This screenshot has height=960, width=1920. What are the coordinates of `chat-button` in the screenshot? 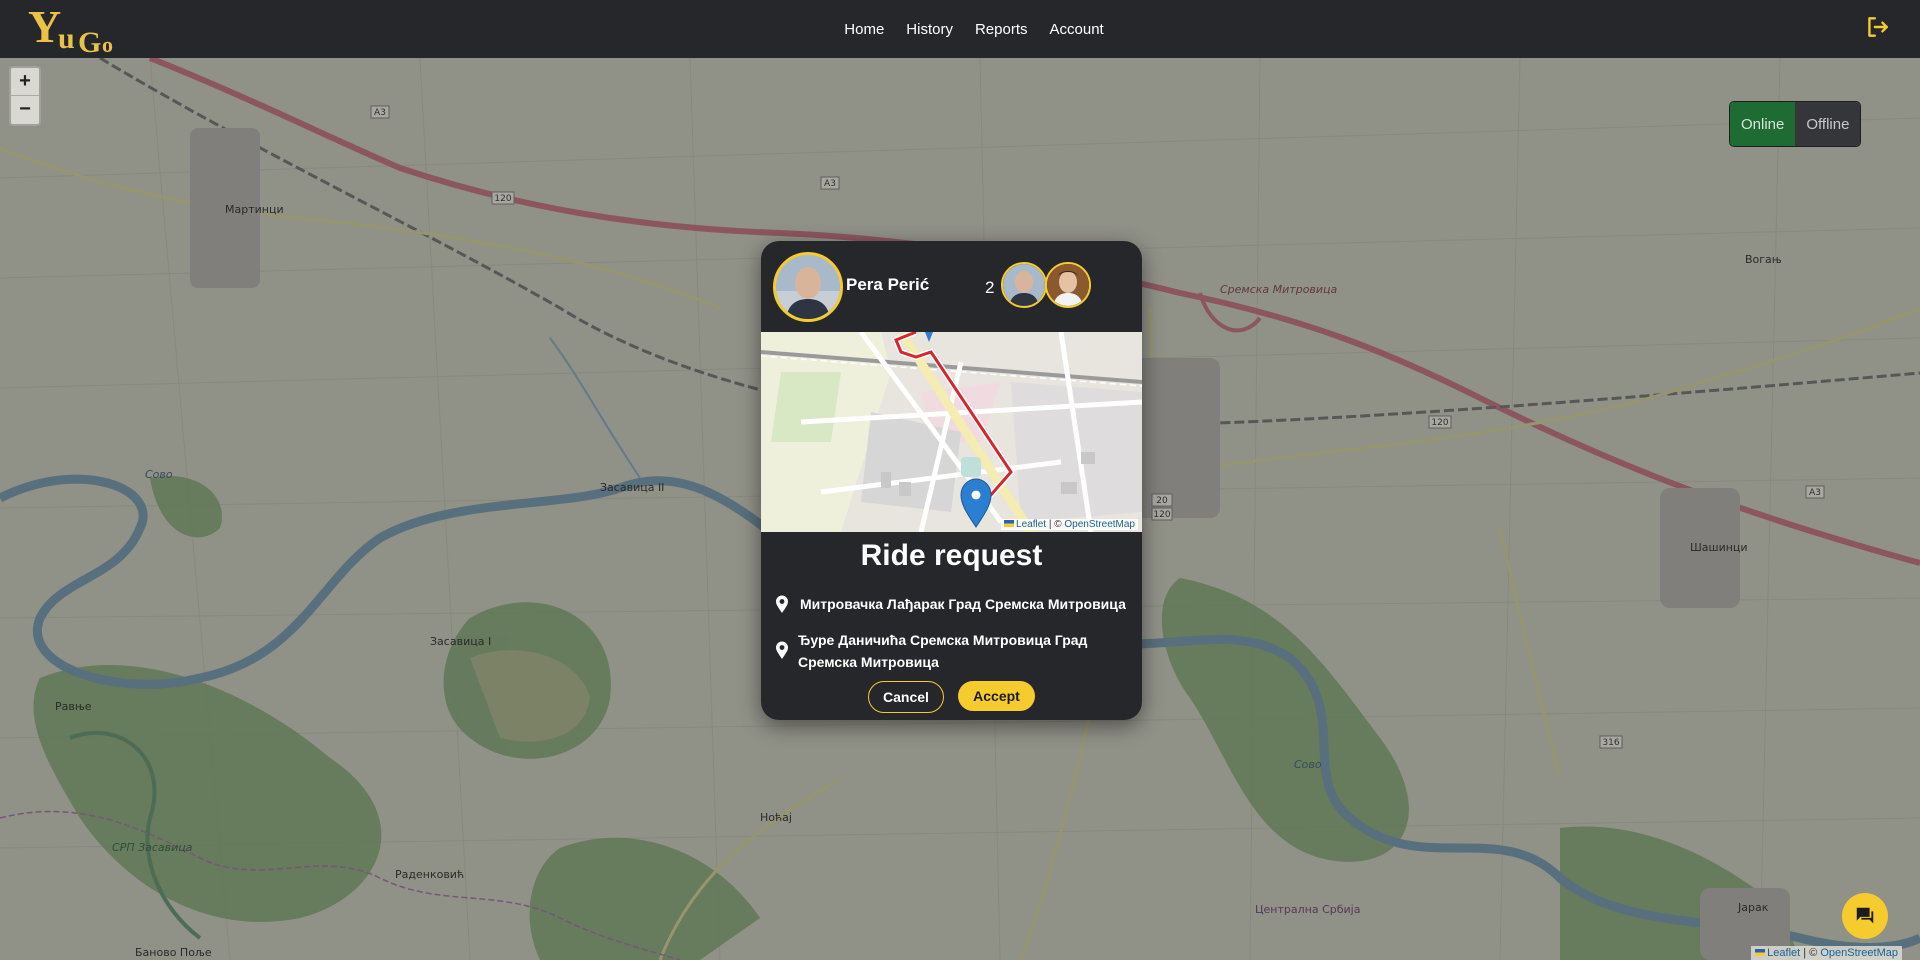 It's located at (1865, 916).